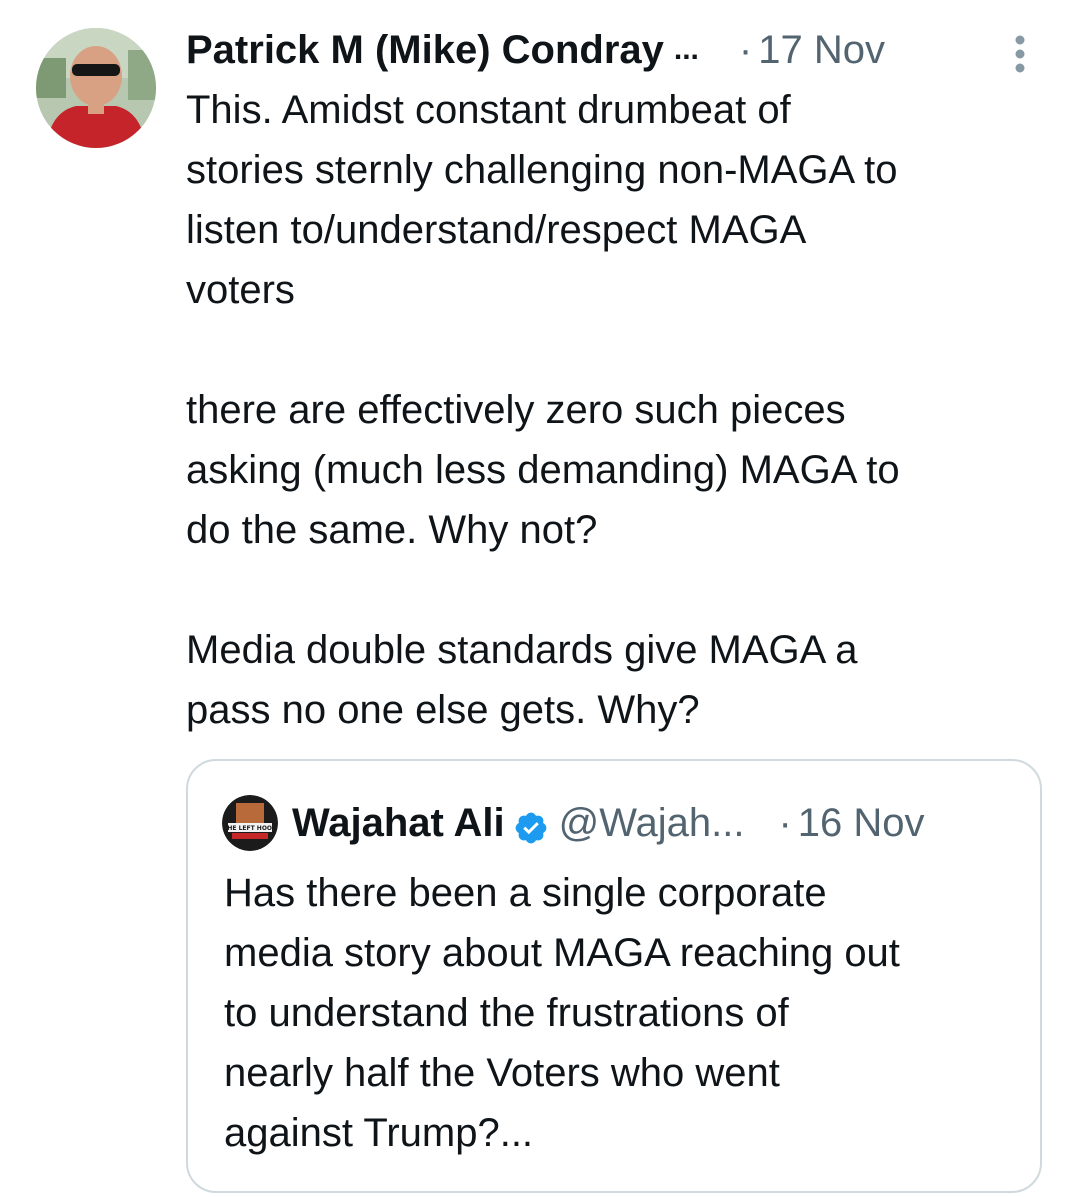  What do you see at coordinates (821, 50) in the screenshot?
I see `tweet-date: 17 Nov` at bounding box center [821, 50].